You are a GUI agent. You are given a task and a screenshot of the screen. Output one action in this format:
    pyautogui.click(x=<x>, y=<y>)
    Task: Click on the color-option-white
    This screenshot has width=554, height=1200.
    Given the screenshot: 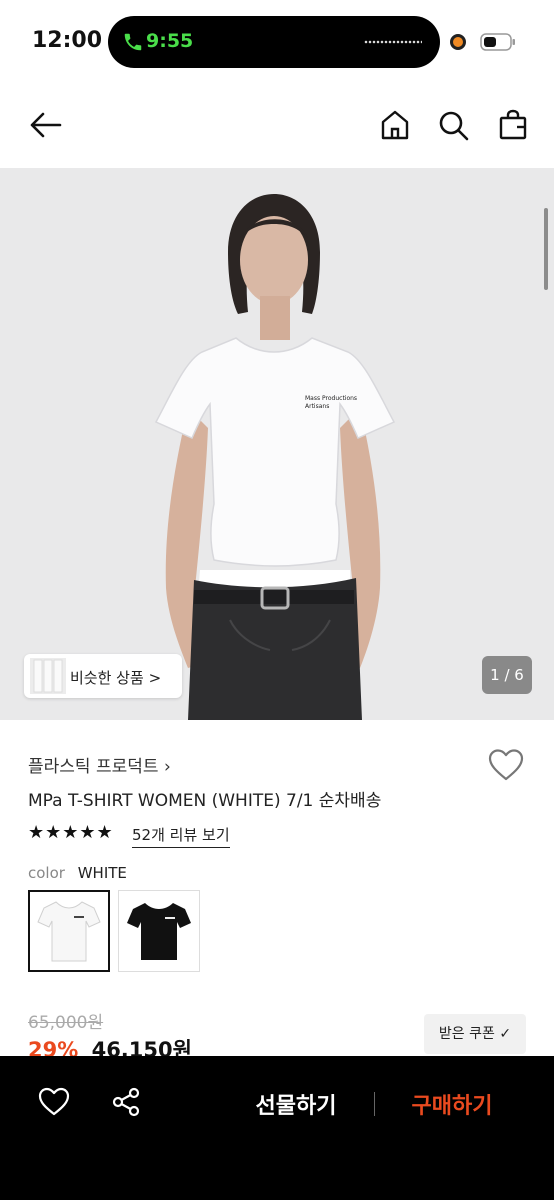 What is the action you would take?
    pyautogui.click(x=69, y=931)
    